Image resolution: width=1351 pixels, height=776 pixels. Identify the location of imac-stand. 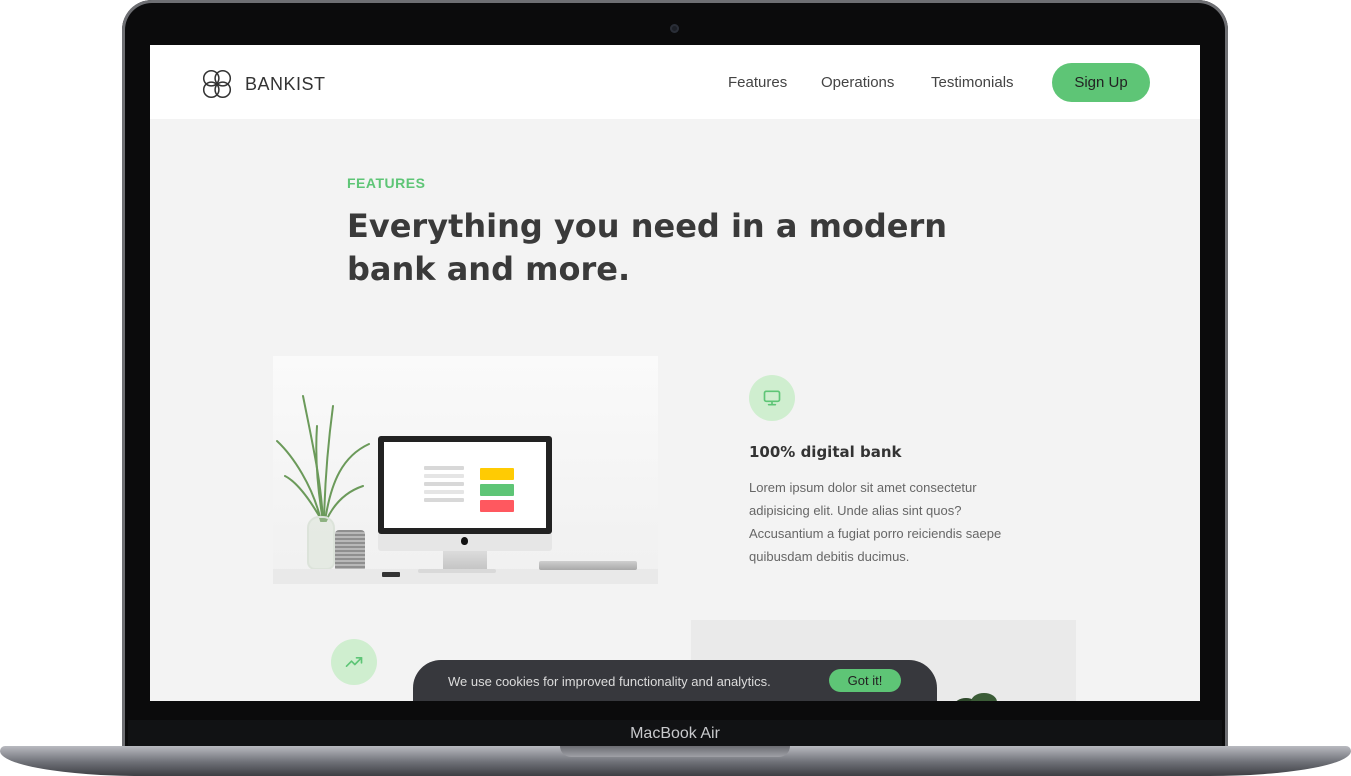
(465, 560).